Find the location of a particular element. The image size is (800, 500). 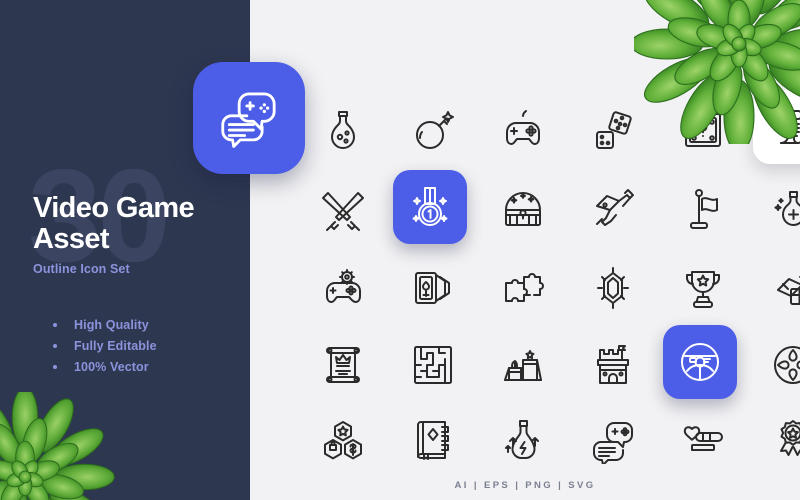

gamepad-settings-icon is located at coordinates (343, 286).